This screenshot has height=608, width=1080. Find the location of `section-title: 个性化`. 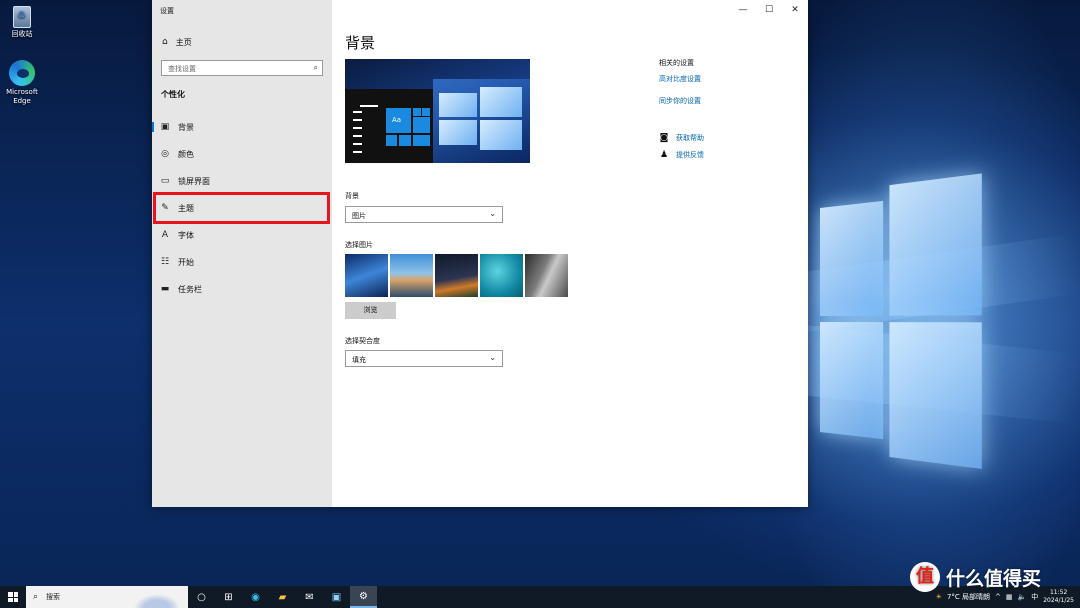

section-title: 个性化 is located at coordinates (173, 94).